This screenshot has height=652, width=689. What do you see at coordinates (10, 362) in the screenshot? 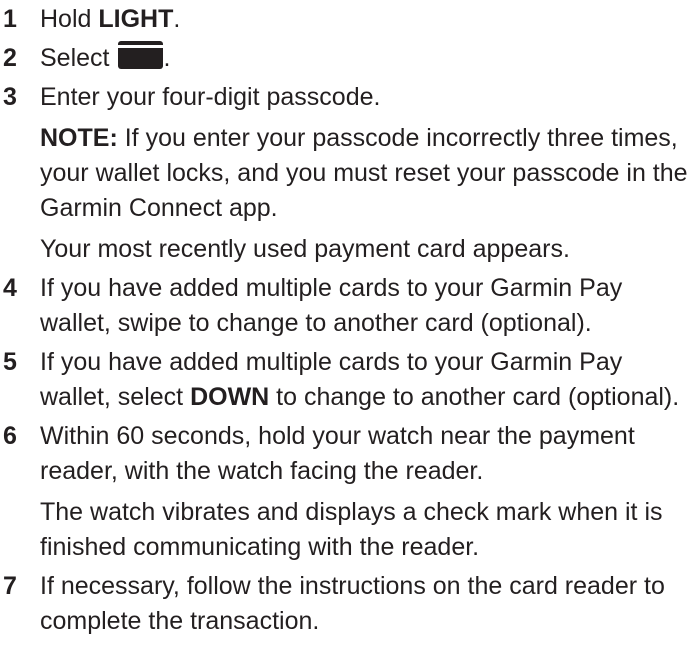
I see `step-number: 5` at bounding box center [10, 362].